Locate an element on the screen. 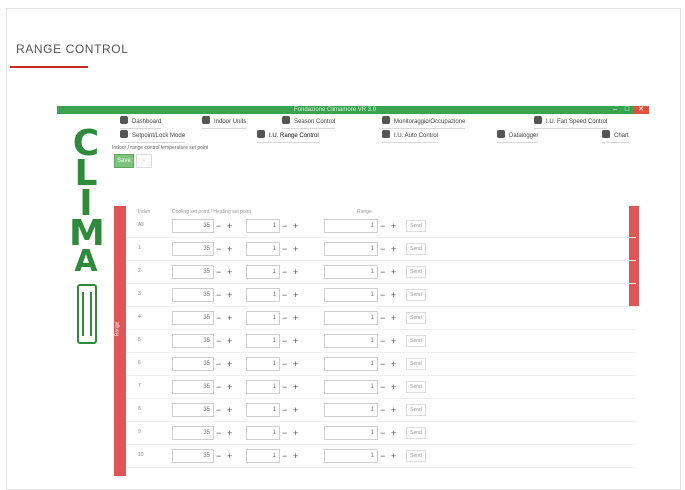  tab-fan-speed: I.U. Fan Speed Control is located at coordinates (571, 122).